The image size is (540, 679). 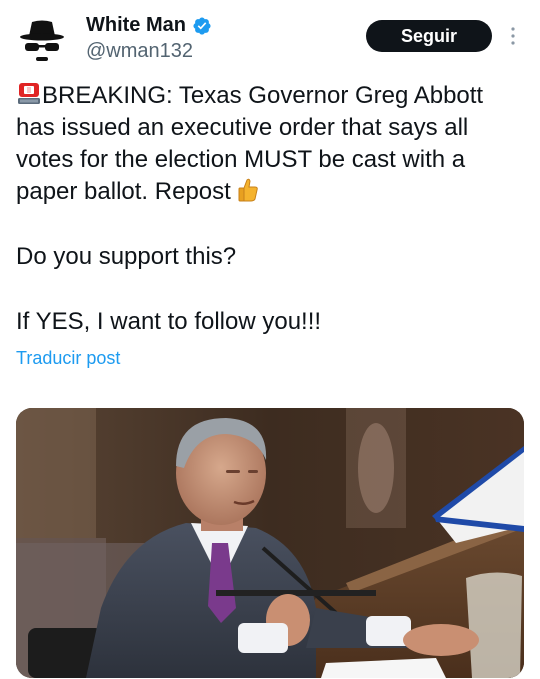 I want to click on tweet-line-1-text: BREAKING: Texas Governor Greg Abbott, so click(x=263, y=95).